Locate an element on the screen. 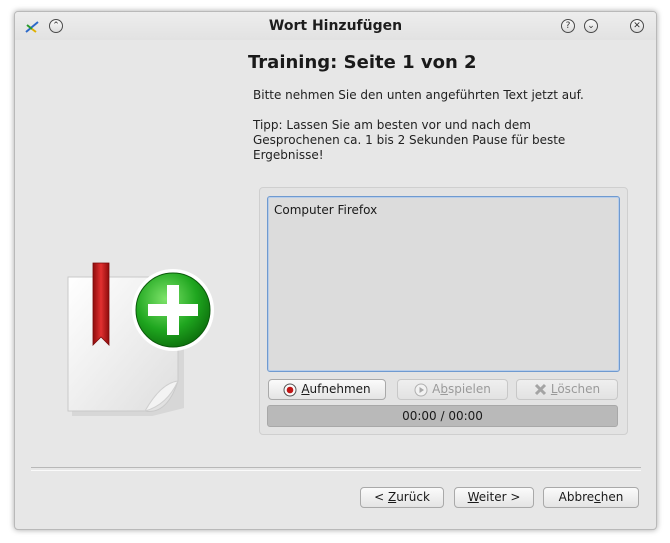 This screenshot has width=670, height=543. cancel-label-pre: Abbre is located at coordinates (576, 497).